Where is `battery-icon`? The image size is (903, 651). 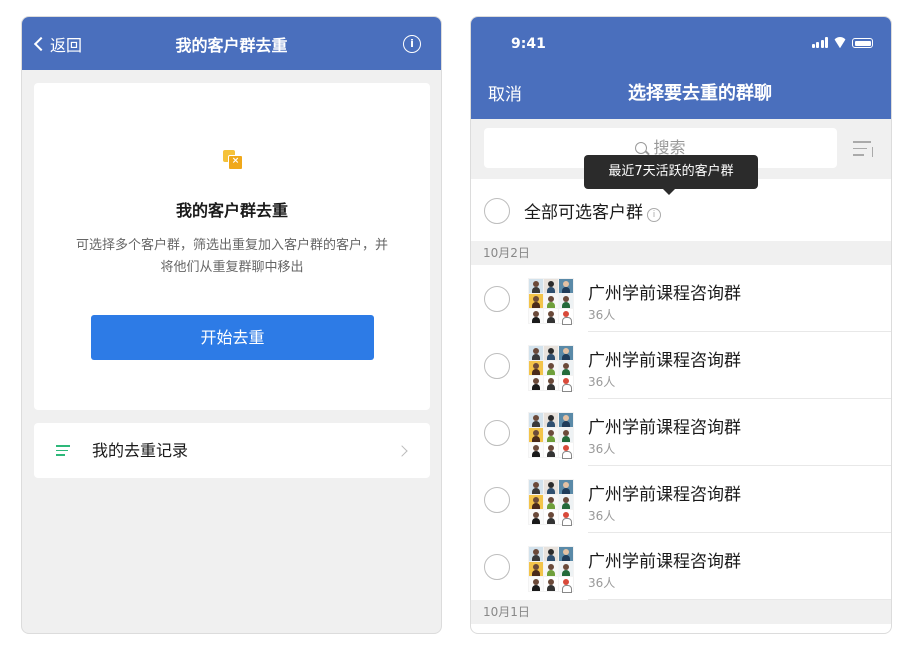 battery-icon is located at coordinates (862, 43).